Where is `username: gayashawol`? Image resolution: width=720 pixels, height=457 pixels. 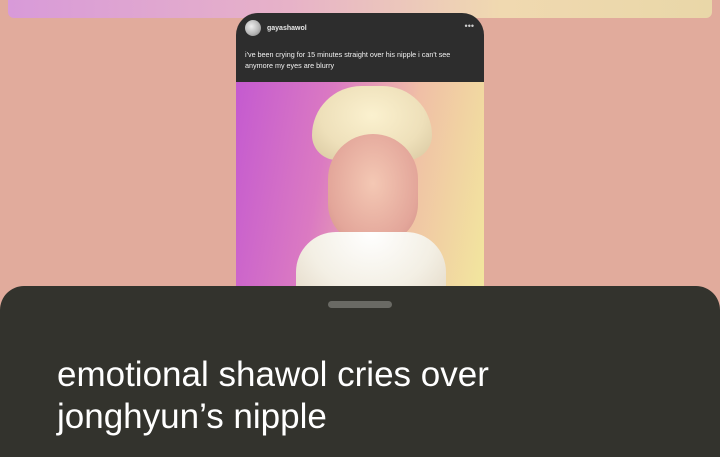 username: gayashawol is located at coordinates (287, 28).